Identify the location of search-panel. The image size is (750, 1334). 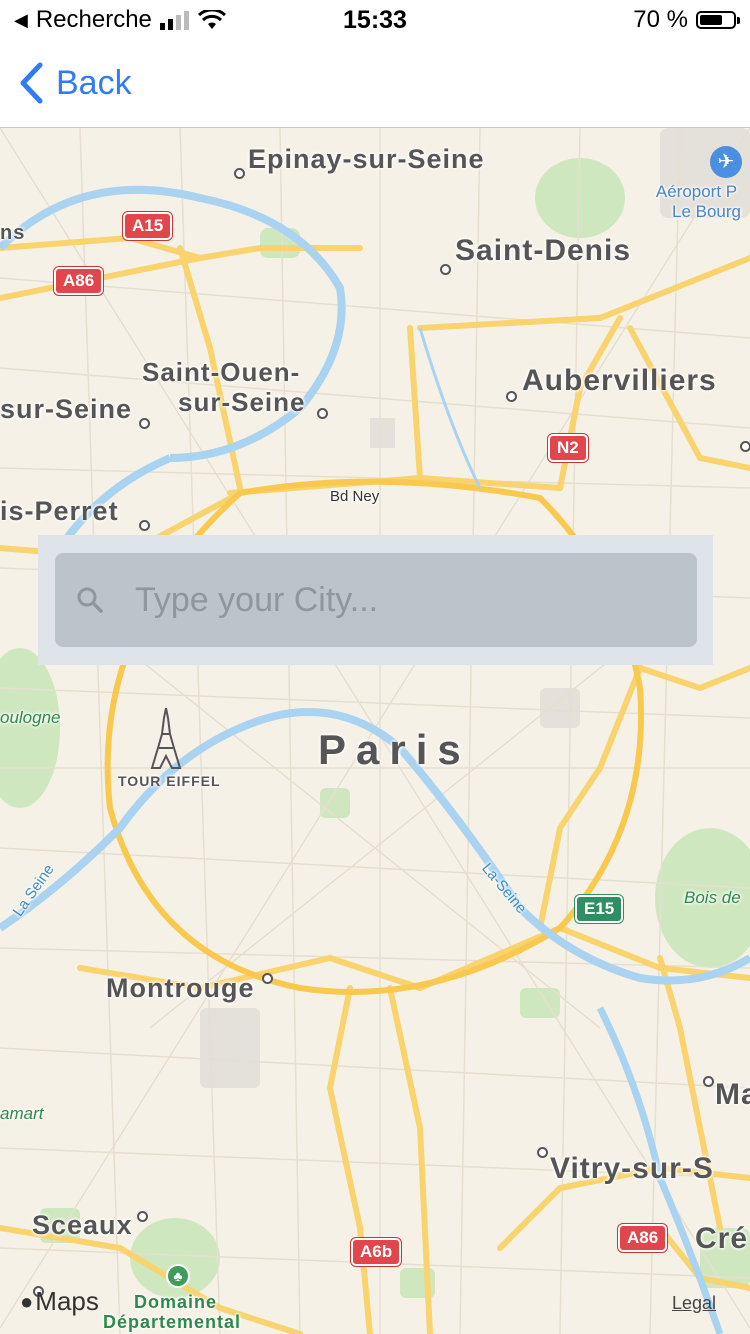
(375, 600).